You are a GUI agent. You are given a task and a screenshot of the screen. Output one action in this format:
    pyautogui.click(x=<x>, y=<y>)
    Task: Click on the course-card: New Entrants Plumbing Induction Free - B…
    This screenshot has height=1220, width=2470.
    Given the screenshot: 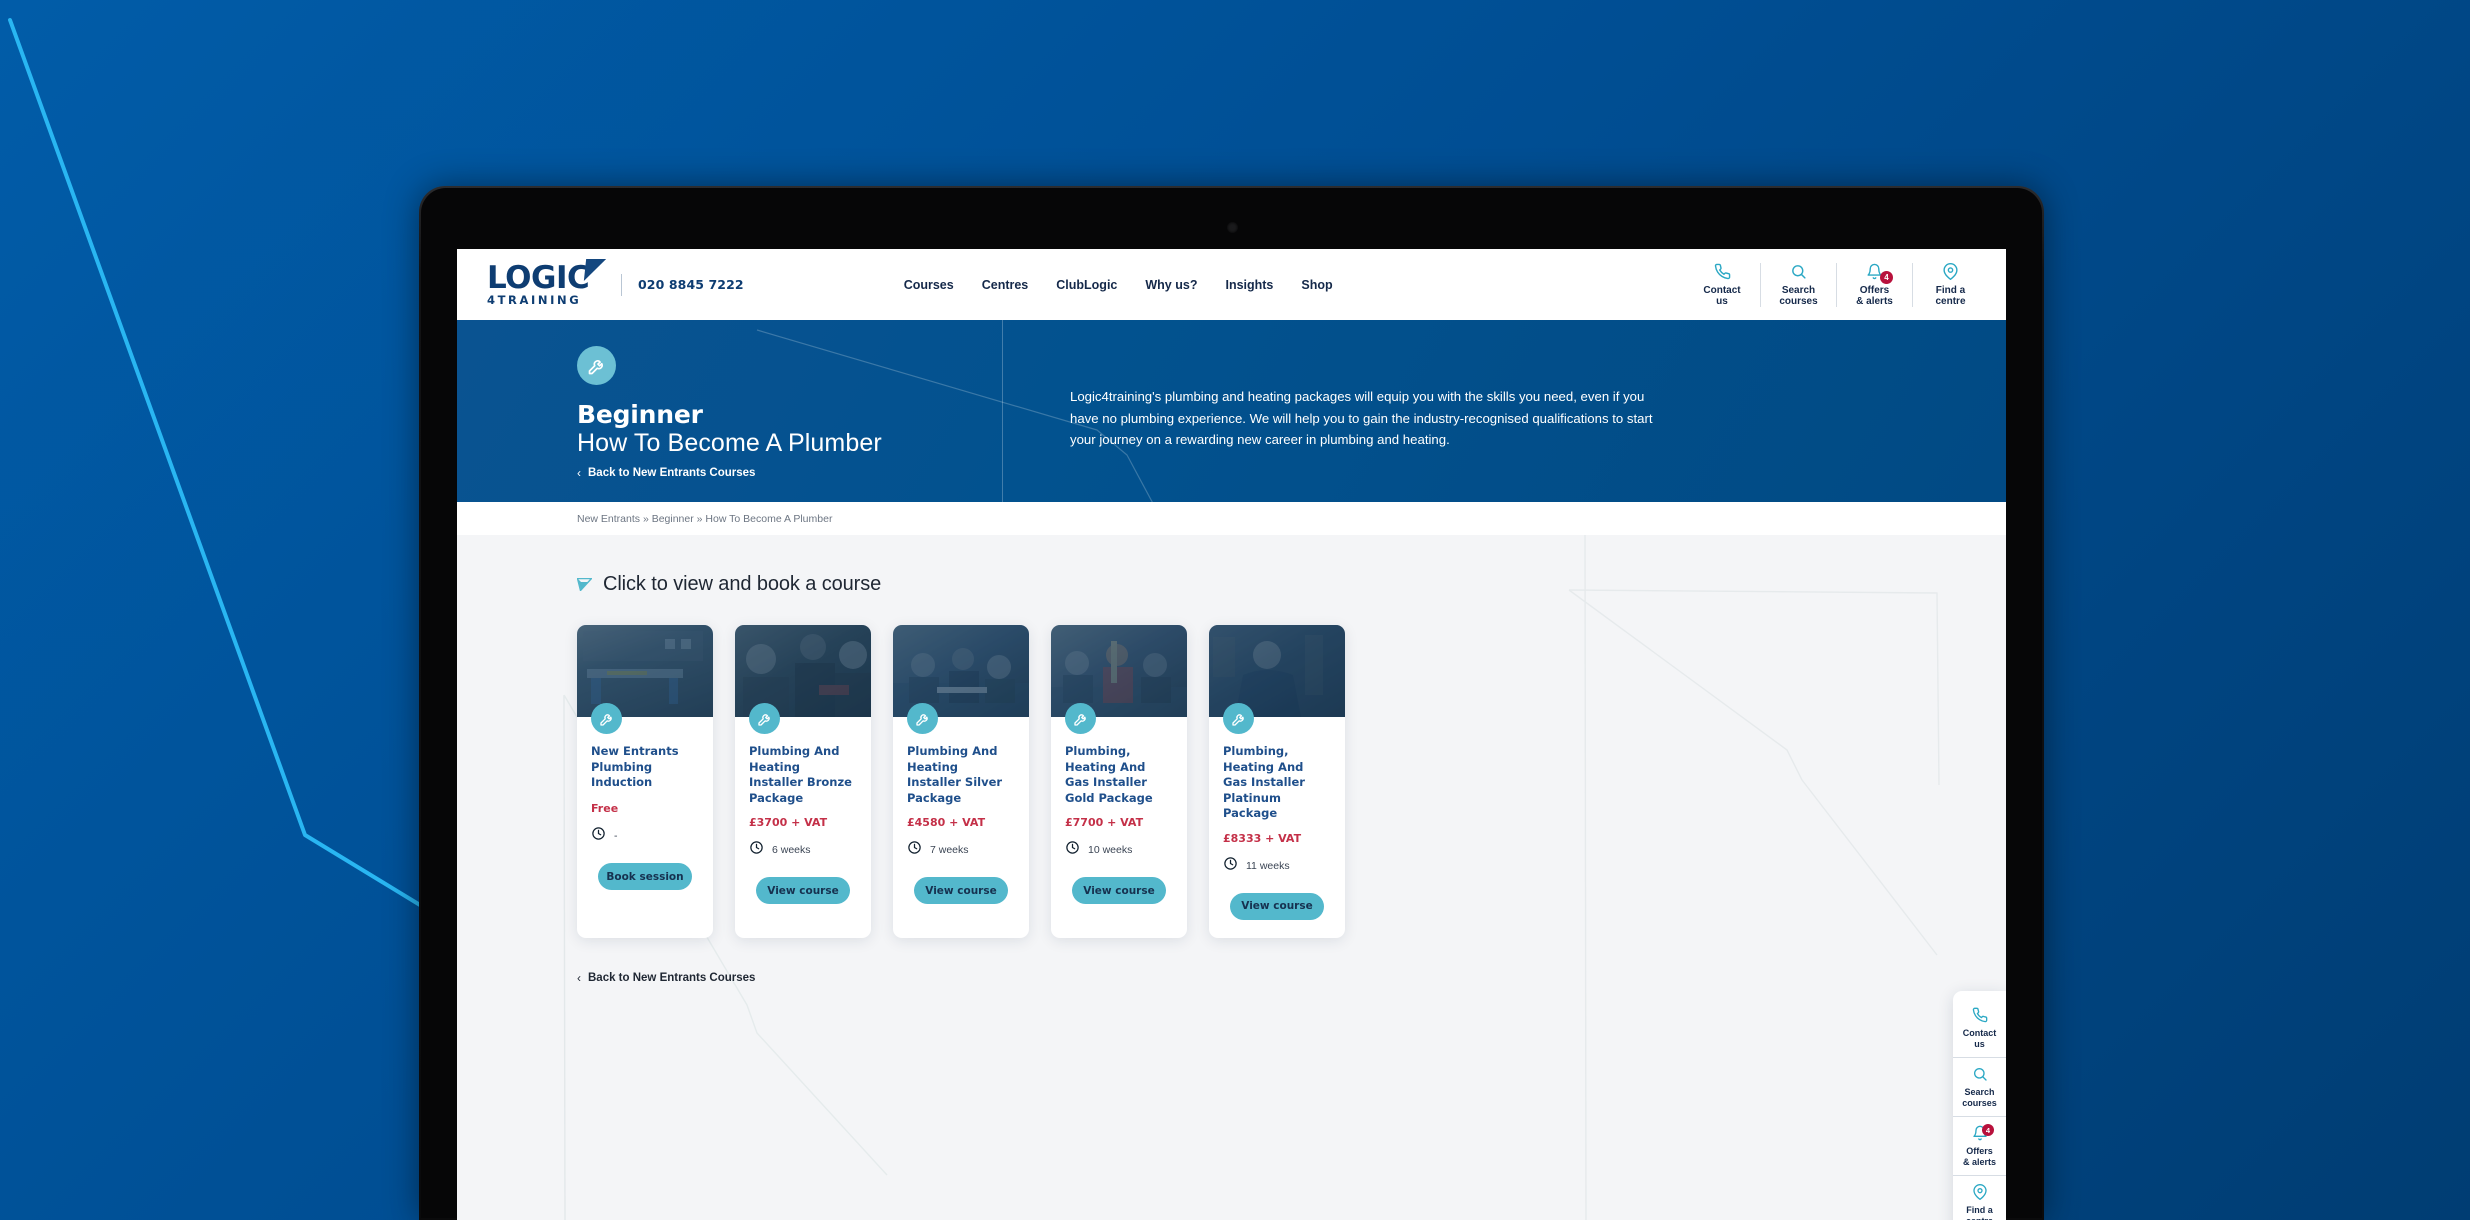 What is the action you would take?
    pyautogui.click(x=645, y=781)
    